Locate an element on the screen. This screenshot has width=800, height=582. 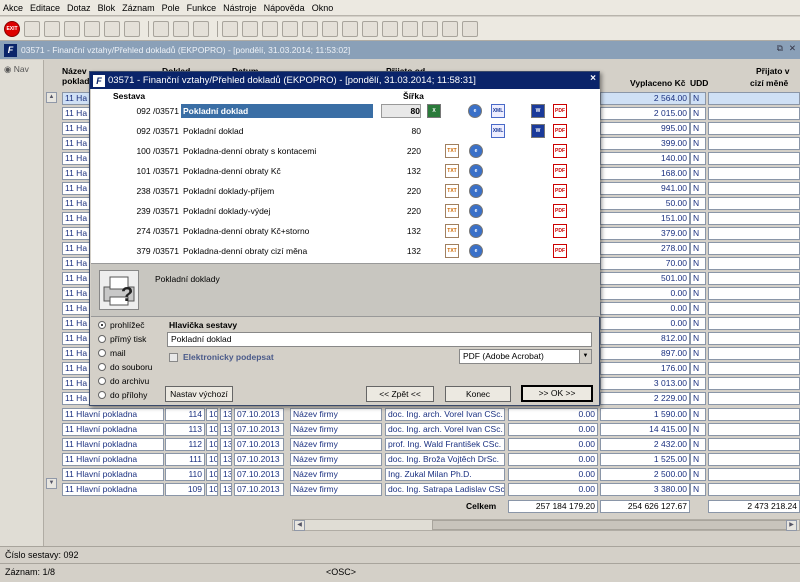
table-row-paid: 2 564.00 is located at coordinates (645, 98).